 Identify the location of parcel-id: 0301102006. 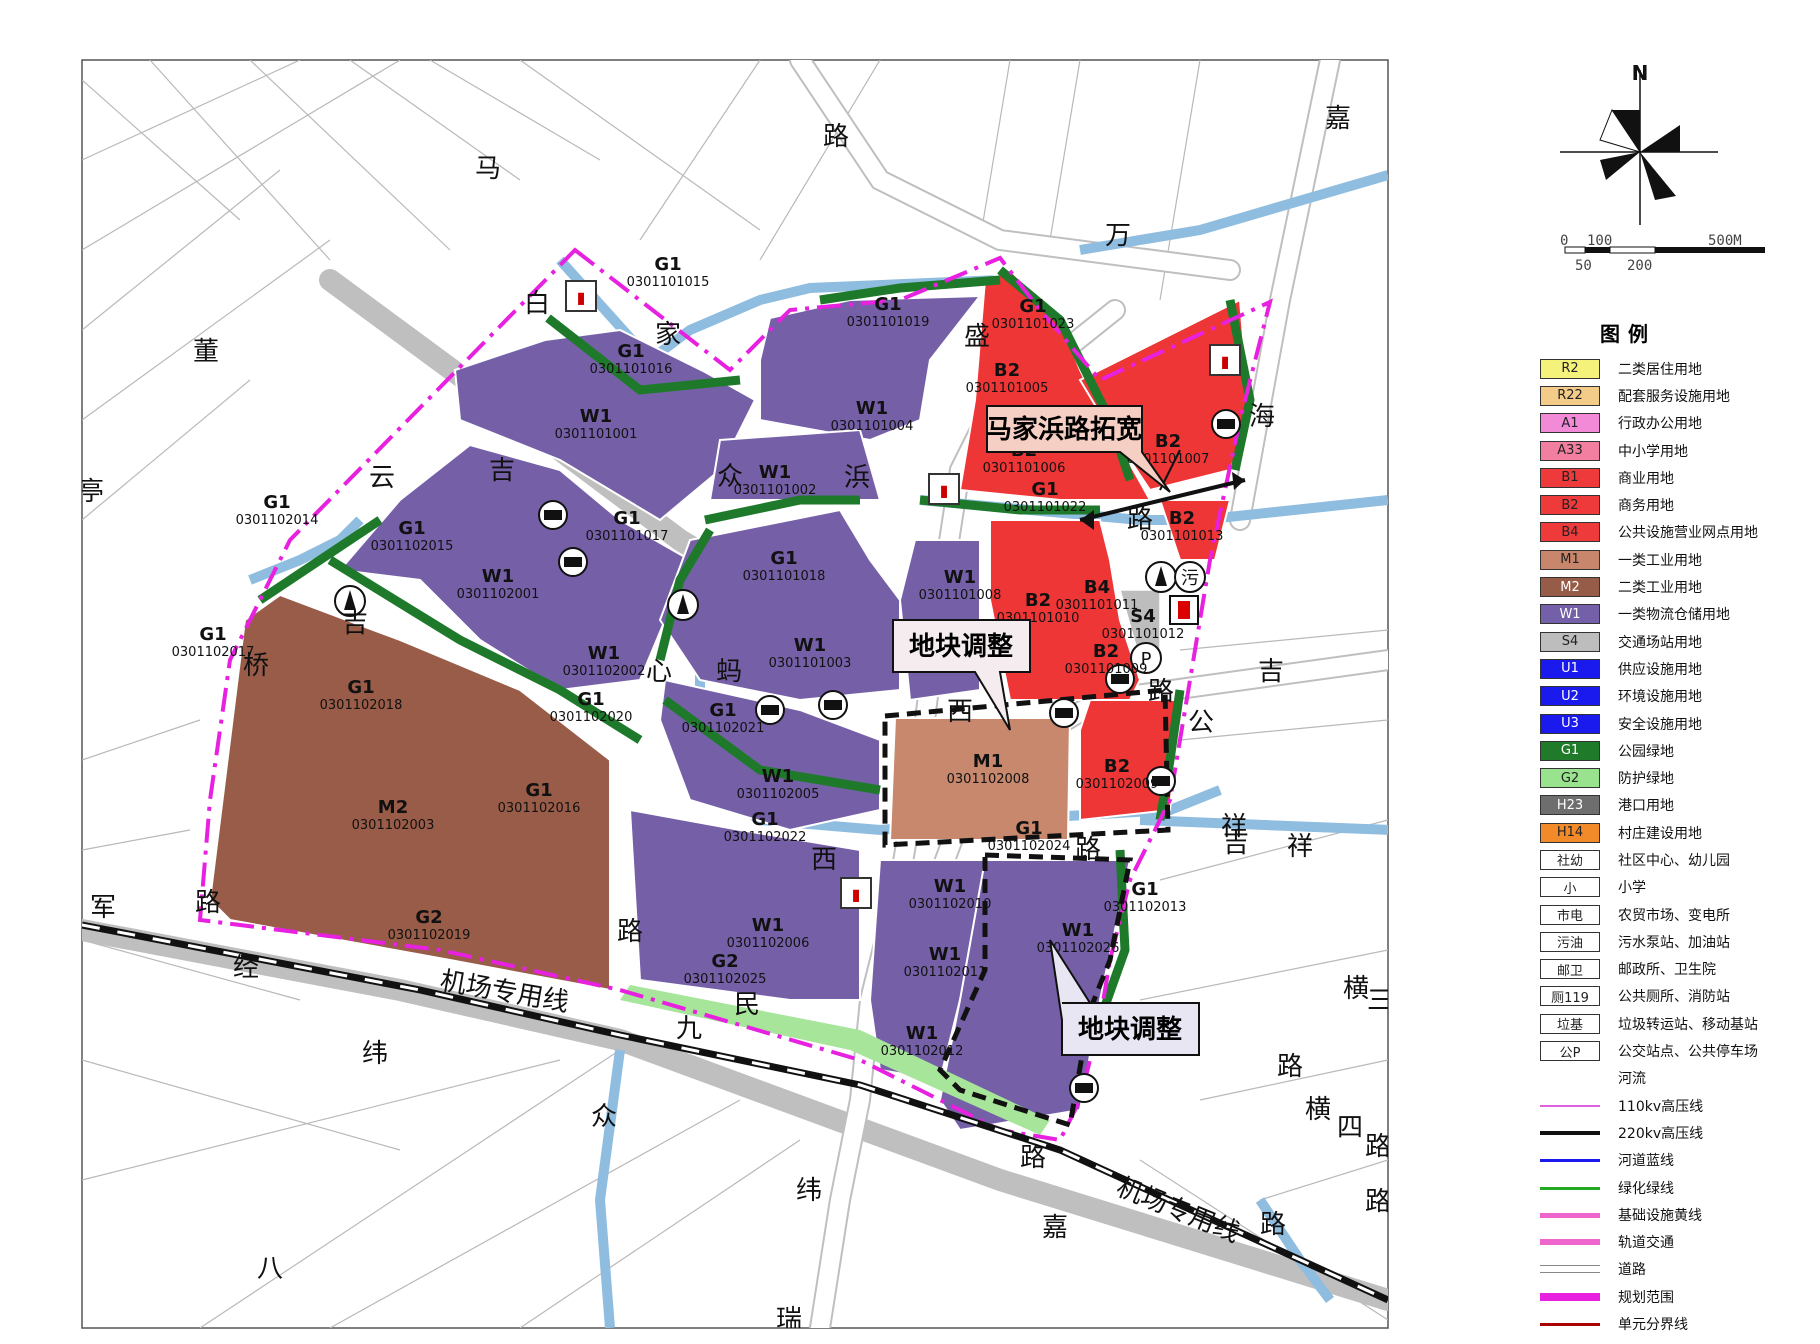
(768, 943).